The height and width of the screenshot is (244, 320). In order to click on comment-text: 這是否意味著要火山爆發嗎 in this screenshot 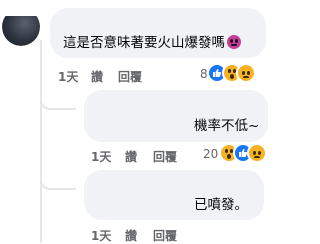, I will do `click(144, 43)`.